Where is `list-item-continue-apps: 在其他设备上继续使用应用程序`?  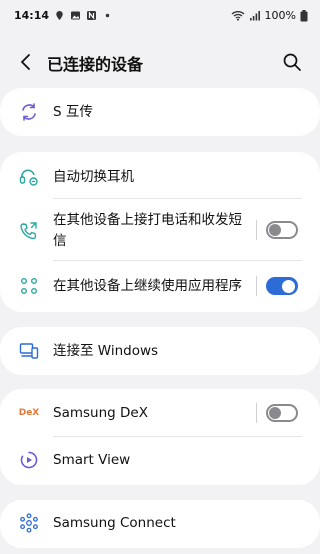
list-item-continue-apps: 在其他设备上继续使用应用程序 is located at coordinates (160, 286).